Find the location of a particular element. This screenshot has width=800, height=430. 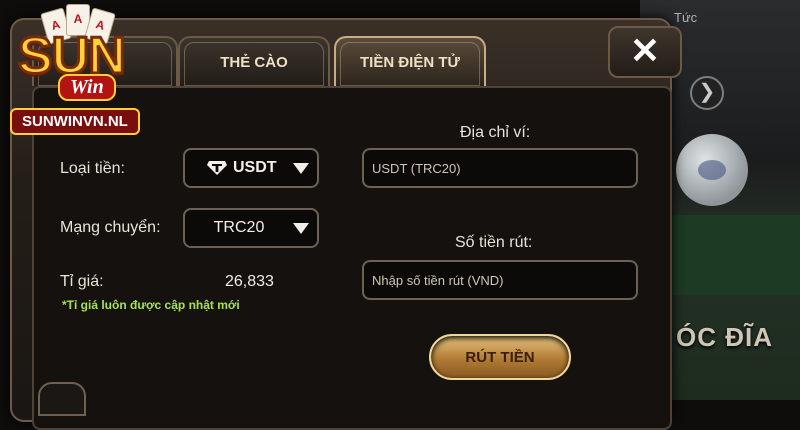

wallet-label: Địa chỉ ví: is located at coordinates (495, 132).